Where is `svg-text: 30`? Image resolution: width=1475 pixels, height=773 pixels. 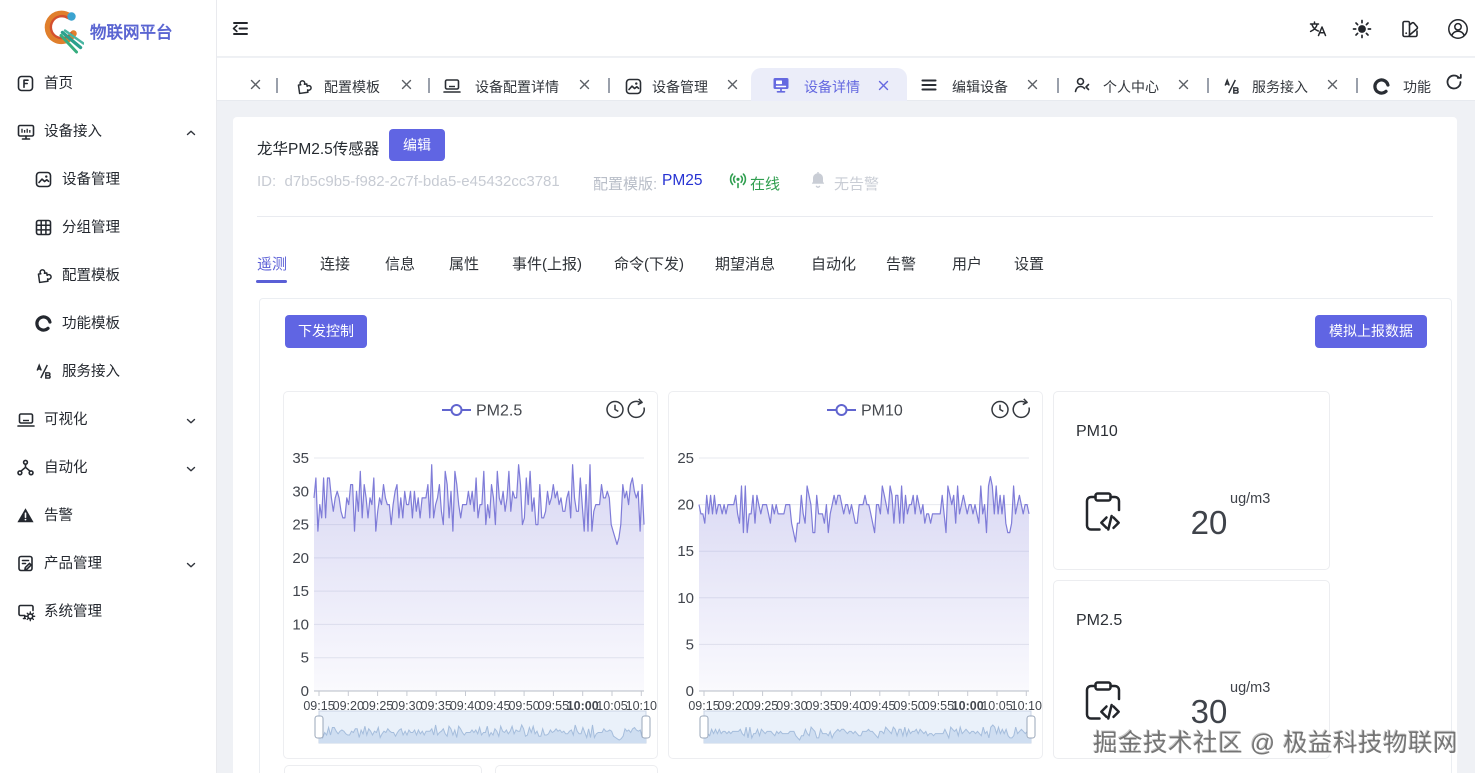 svg-text: 30 is located at coordinates (300, 491).